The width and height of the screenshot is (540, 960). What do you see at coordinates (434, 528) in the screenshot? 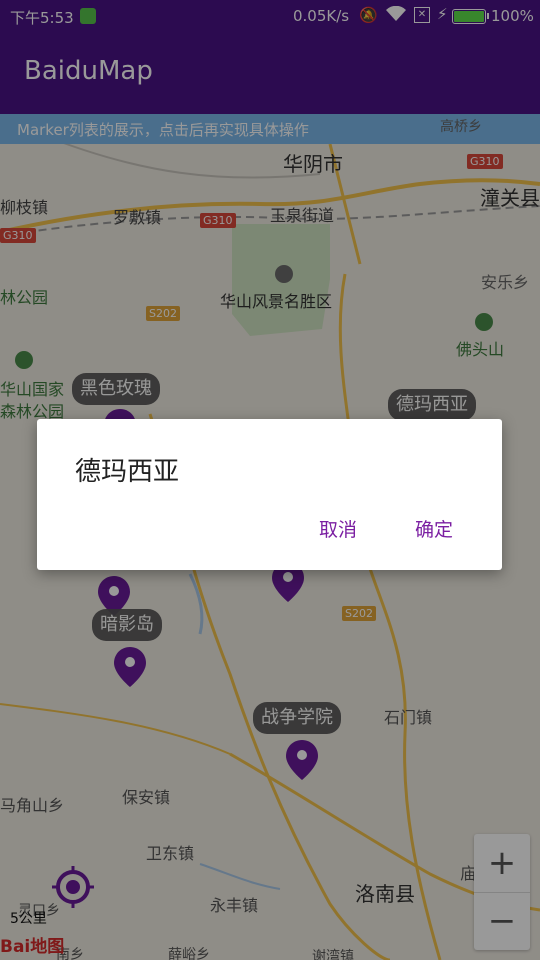
I see `confirm-button: 确定` at bounding box center [434, 528].